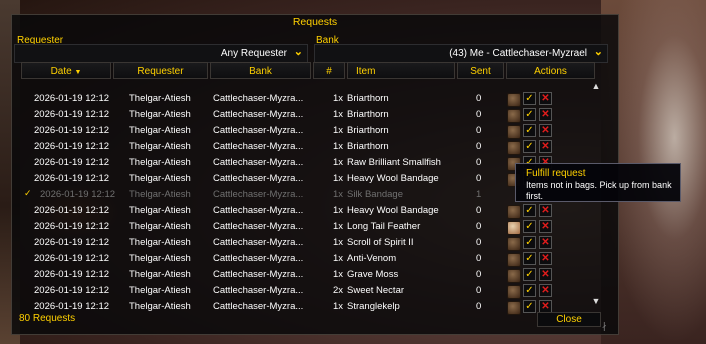 The height and width of the screenshot is (344, 706). I want to click on resize-grip-icon: ∤, so click(607, 326).